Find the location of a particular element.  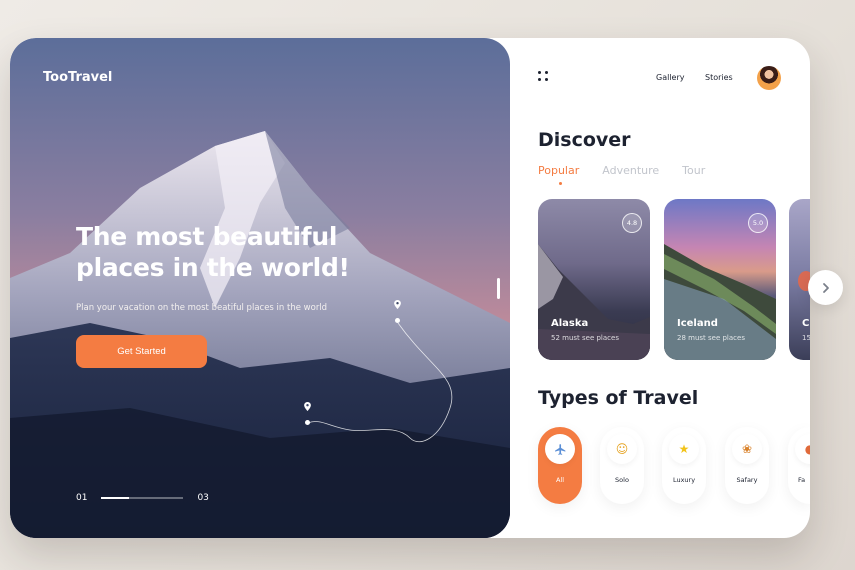

discover-tabs: Popular Adventure Tour is located at coordinates (621, 174).